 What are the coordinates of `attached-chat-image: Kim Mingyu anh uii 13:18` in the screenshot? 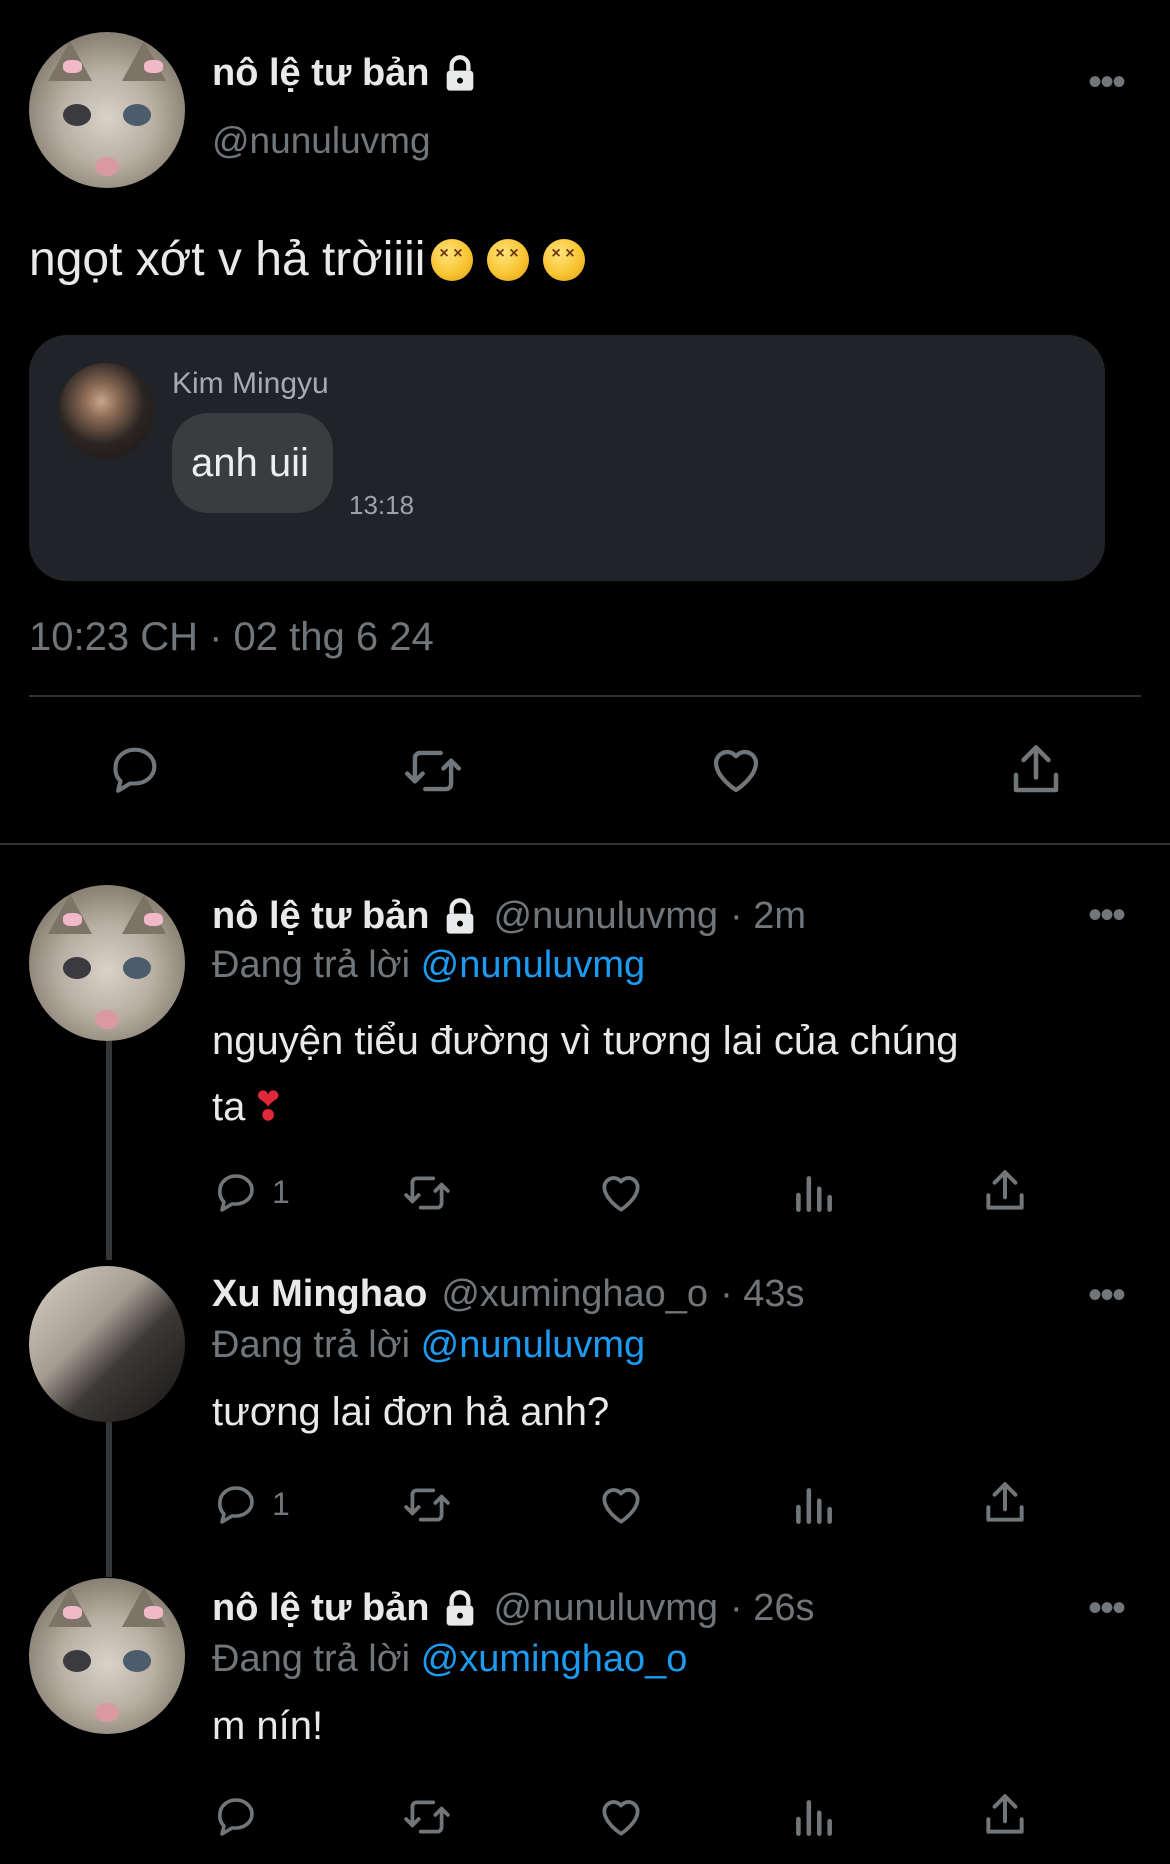 It's located at (567, 458).